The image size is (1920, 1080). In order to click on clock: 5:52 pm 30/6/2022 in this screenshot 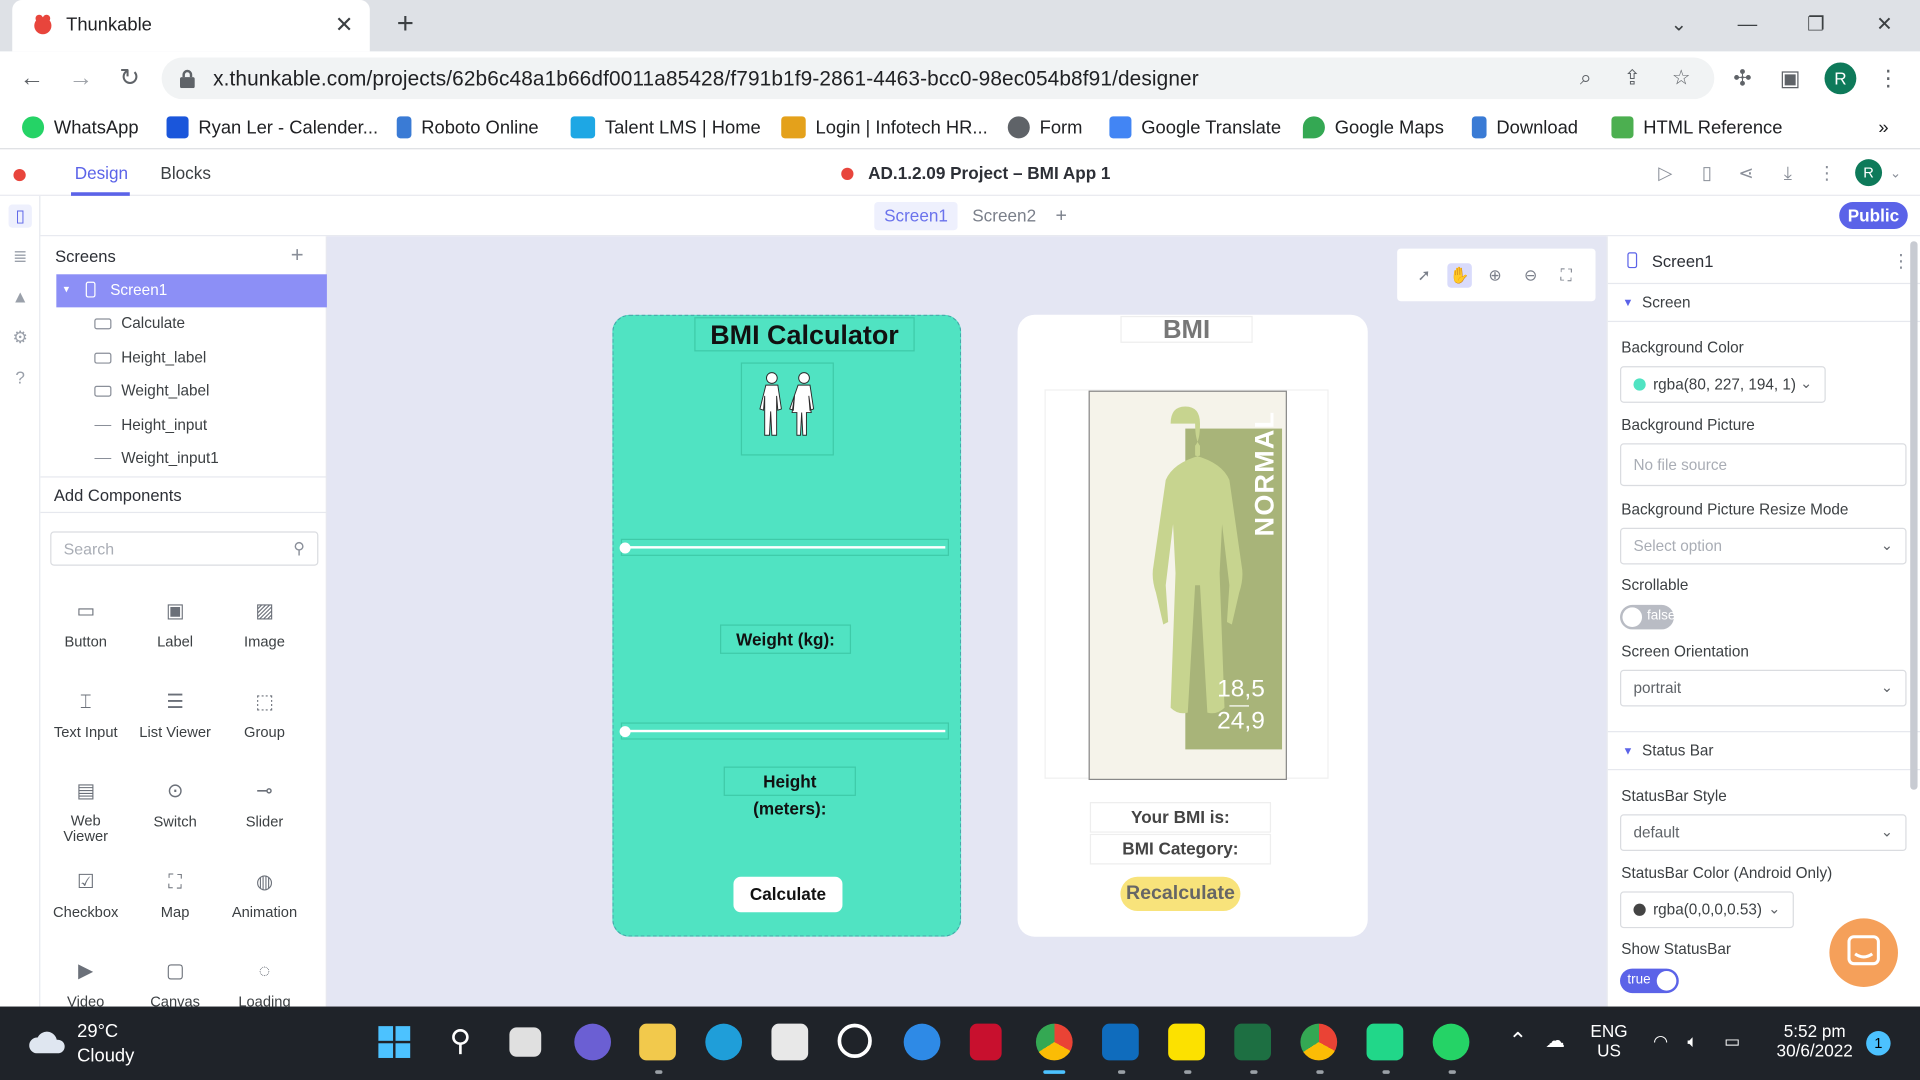, I will do `click(1814, 1040)`.